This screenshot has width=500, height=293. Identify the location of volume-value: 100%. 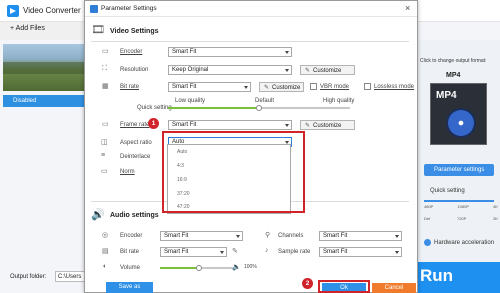
(250, 267).